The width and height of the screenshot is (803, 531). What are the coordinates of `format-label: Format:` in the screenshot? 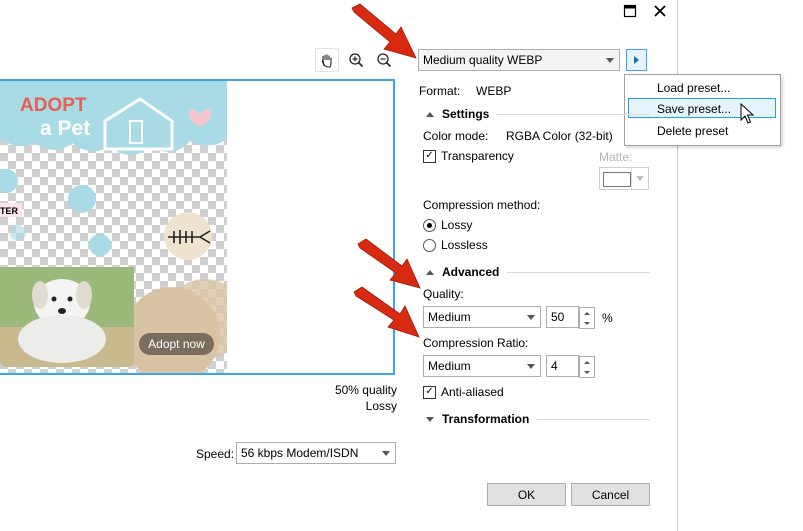 It's located at (440, 91).